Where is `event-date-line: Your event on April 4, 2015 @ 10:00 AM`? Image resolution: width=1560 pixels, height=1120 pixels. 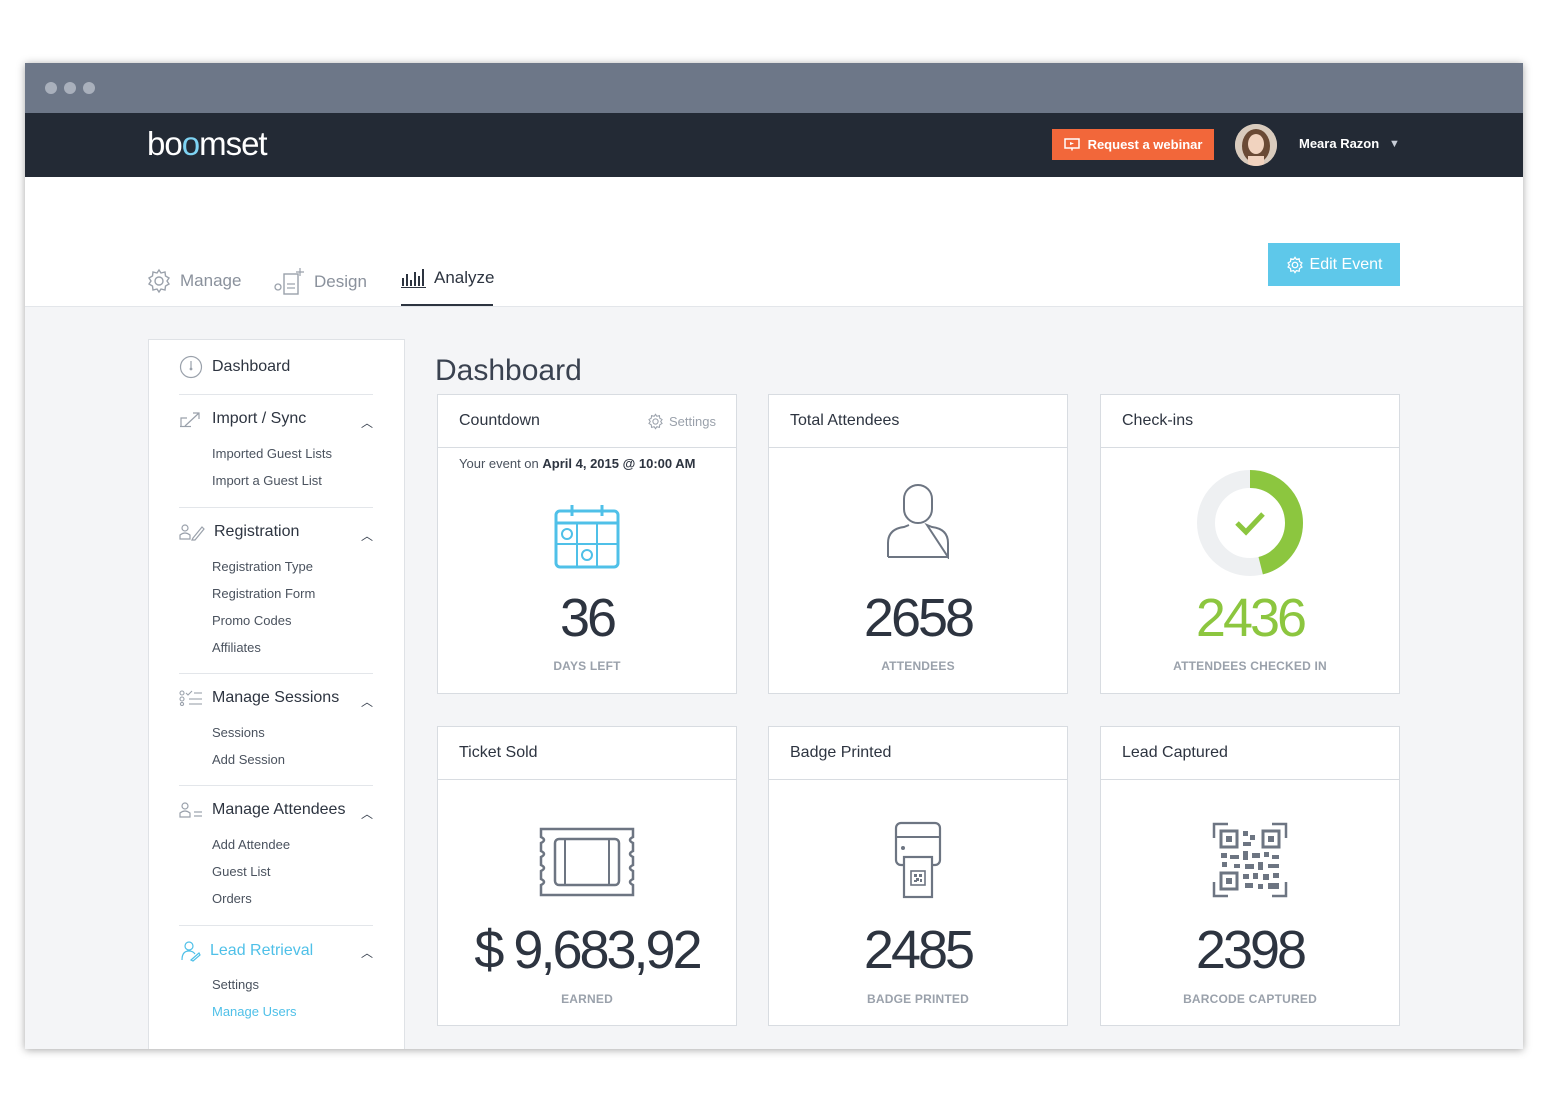
event-date-line: Your event on April 4, 2015 @ 10:00 AM is located at coordinates (577, 463).